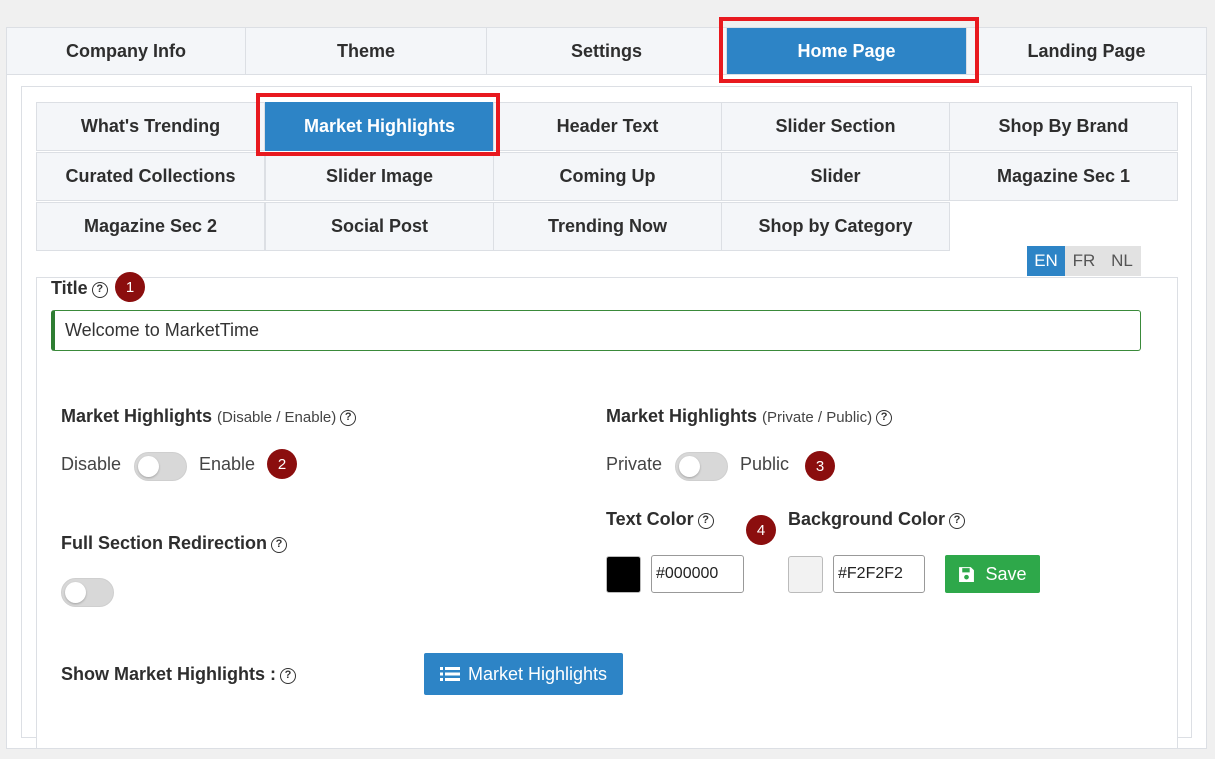 The height and width of the screenshot is (759, 1215). Describe the element at coordinates (1046, 261) in the screenshot. I see `lang-en-button: EN` at that location.